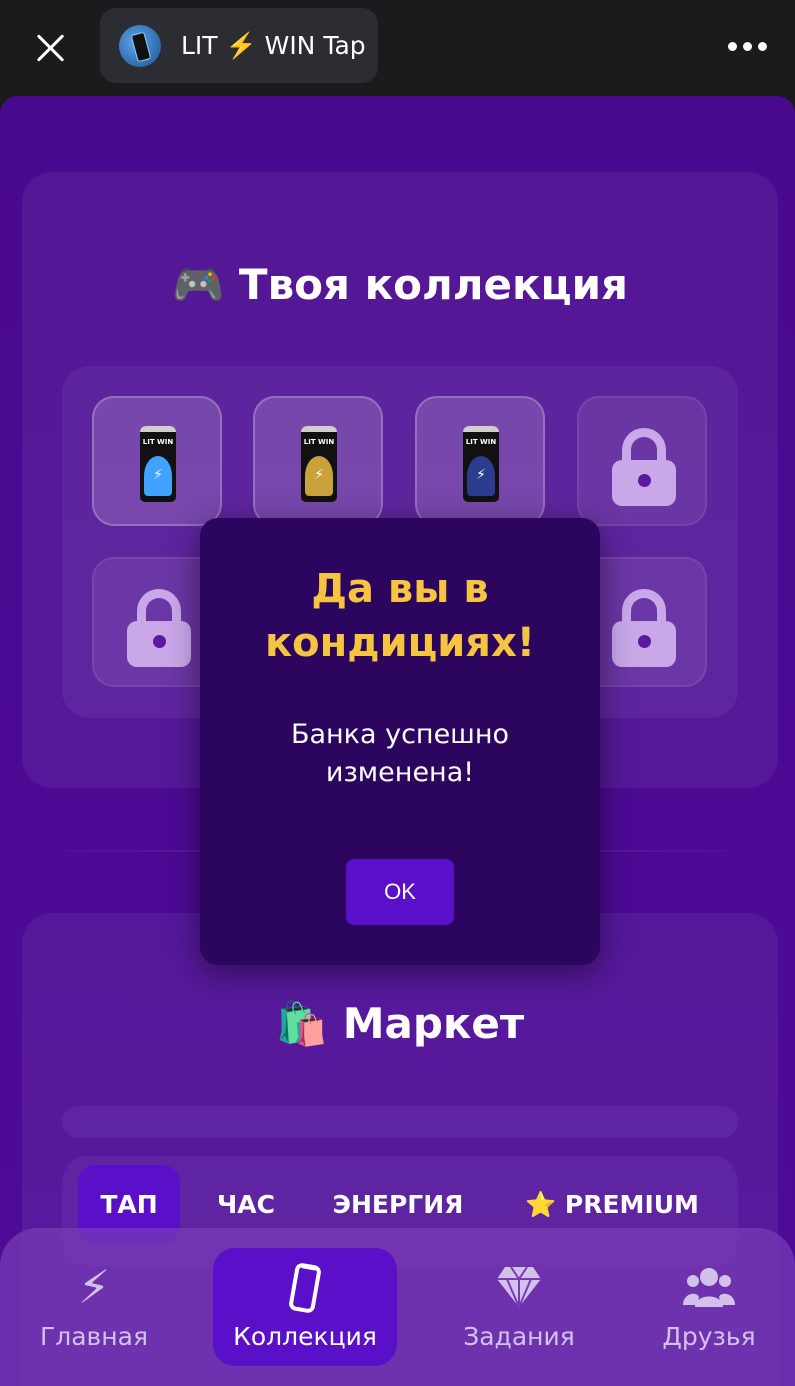 The image size is (795, 1386). Describe the element at coordinates (273, 45) in the screenshot. I see `app-title: LIT ⚡️ WIN Tap` at that location.